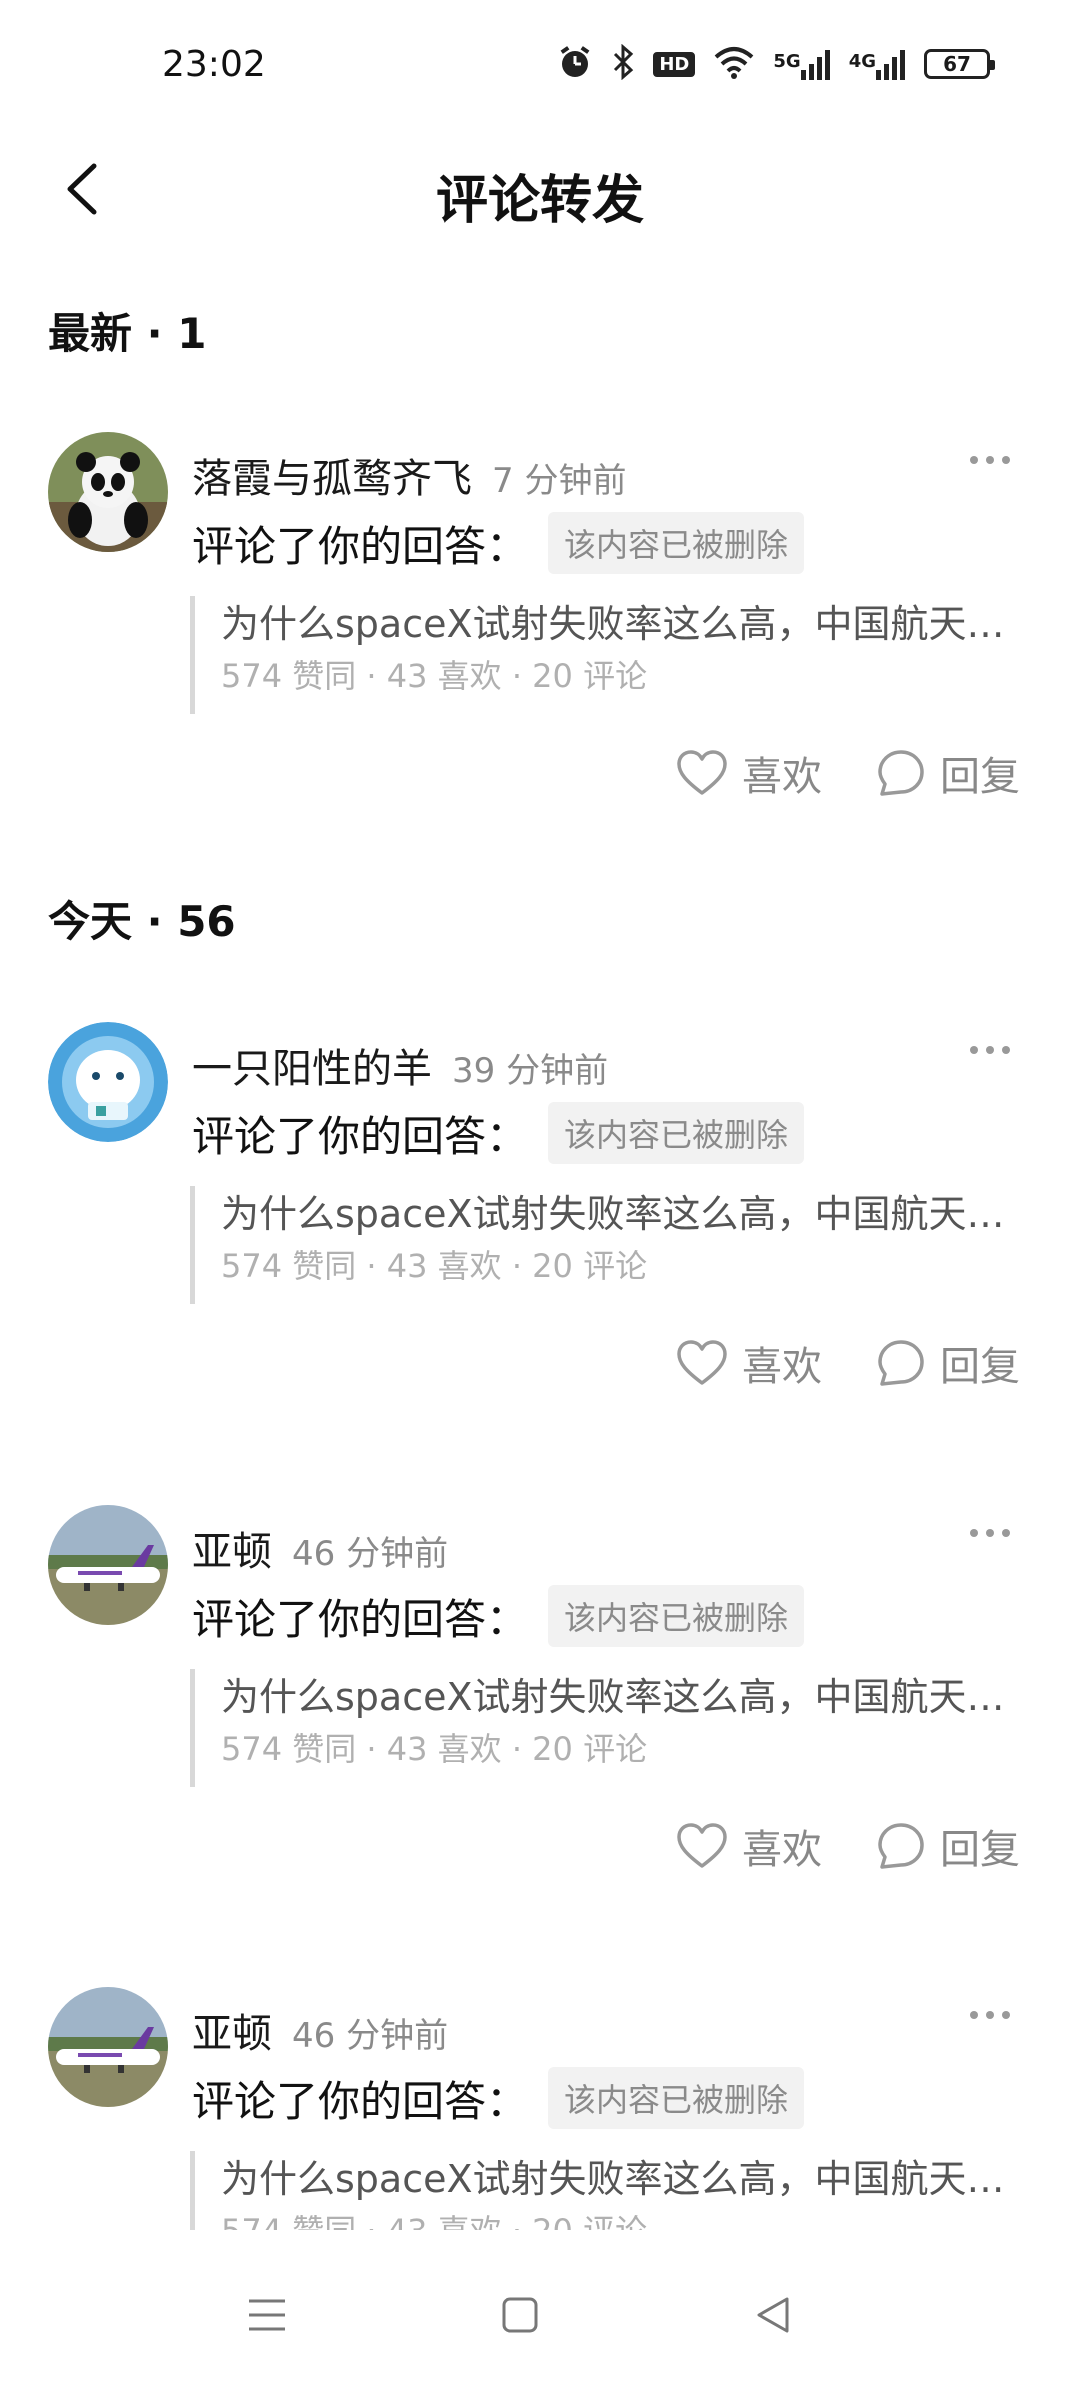  I want to click on back-nav-button, so click(773, 2315).